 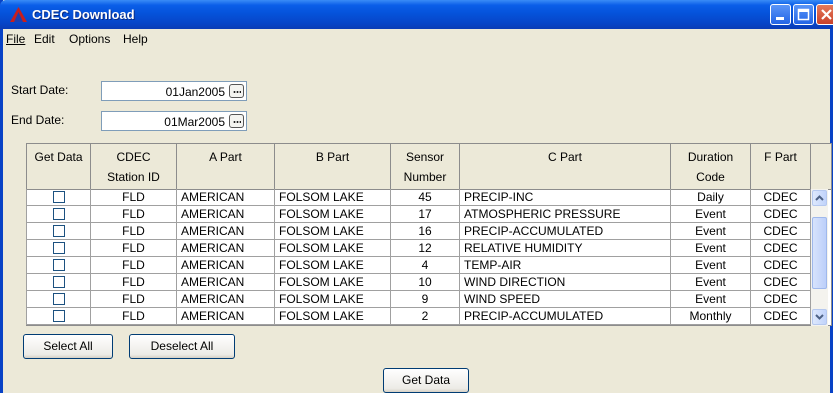 I want to click on start-date-label: Start Date:, so click(x=40, y=90).